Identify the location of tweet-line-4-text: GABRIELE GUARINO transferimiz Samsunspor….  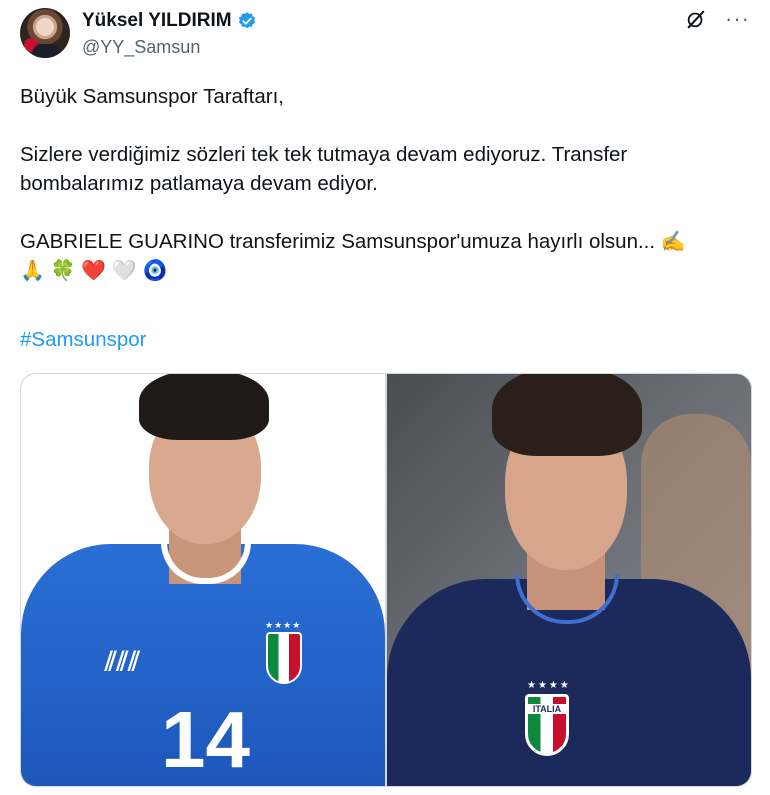
(340, 241).